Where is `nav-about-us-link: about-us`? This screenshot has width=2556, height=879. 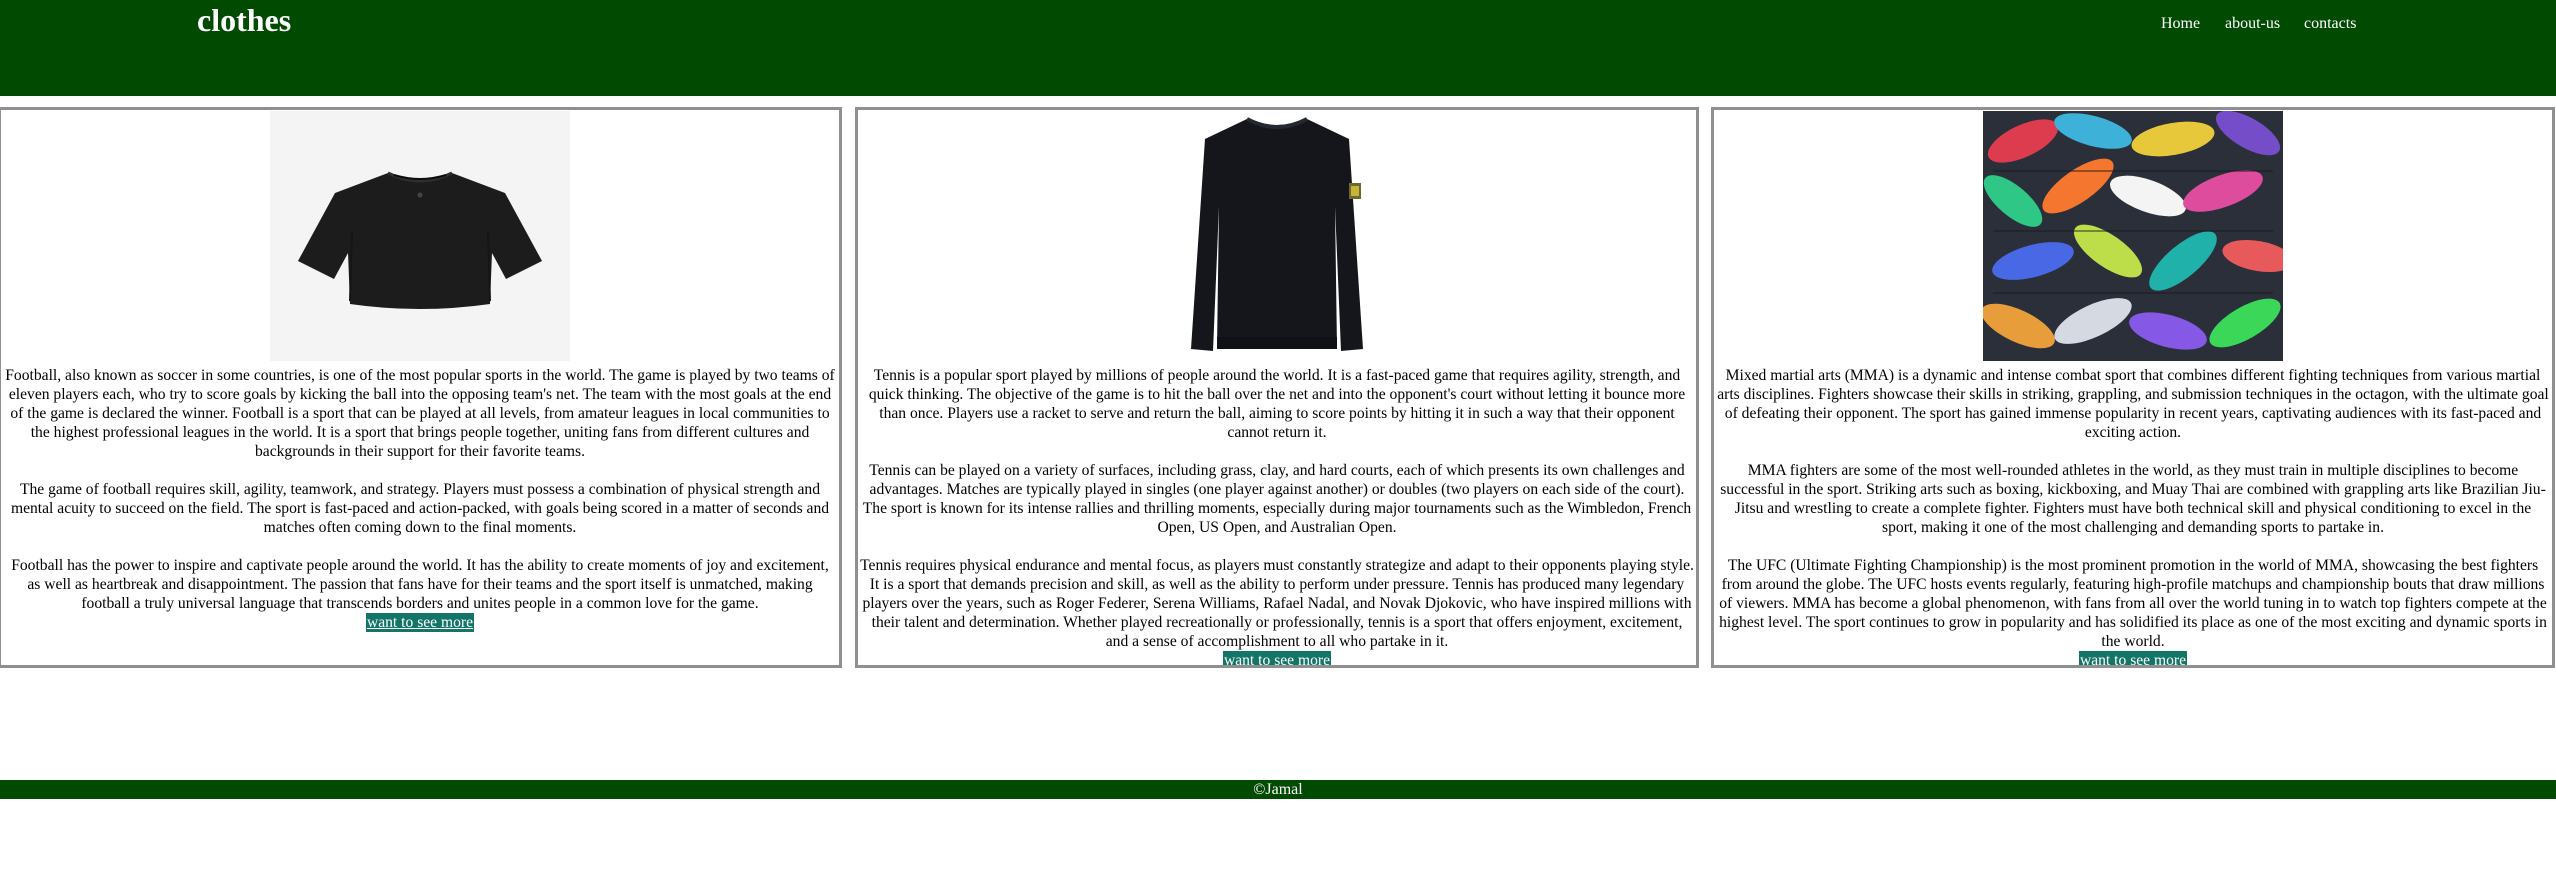 nav-about-us-link: about-us is located at coordinates (2252, 24).